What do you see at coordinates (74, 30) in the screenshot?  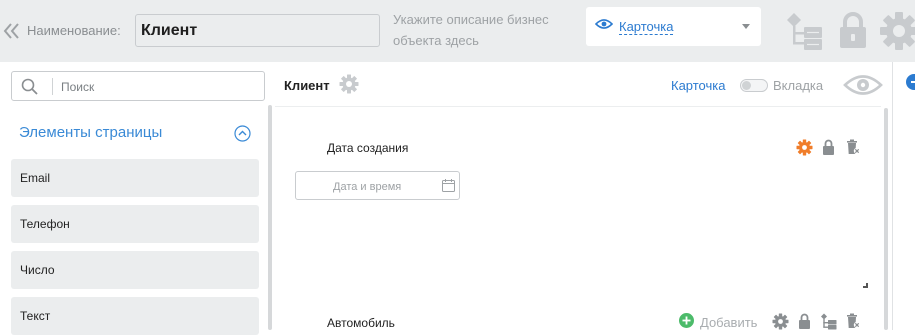 I see `name-label: Наименование:` at bounding box center [74, 30].